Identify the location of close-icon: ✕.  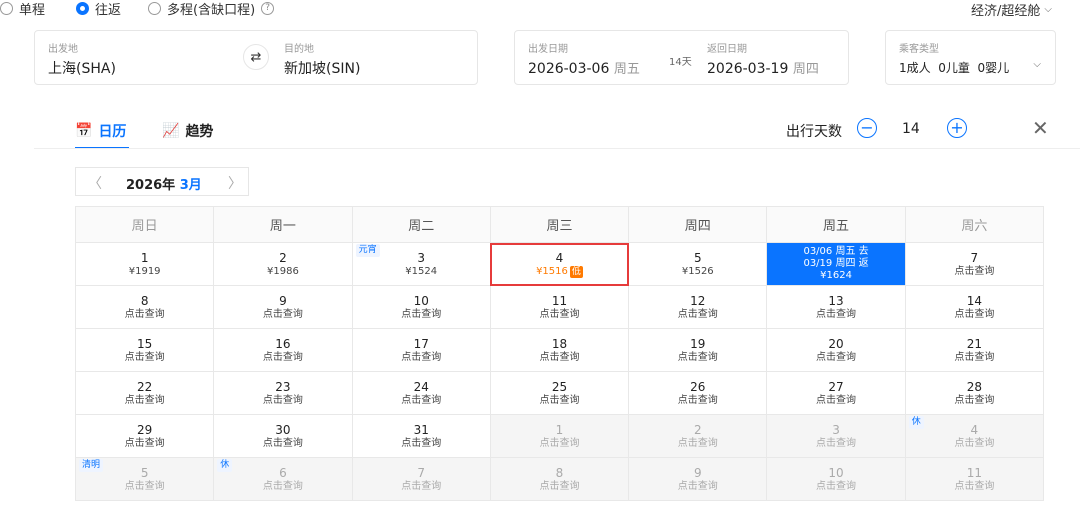
(1040, 128).